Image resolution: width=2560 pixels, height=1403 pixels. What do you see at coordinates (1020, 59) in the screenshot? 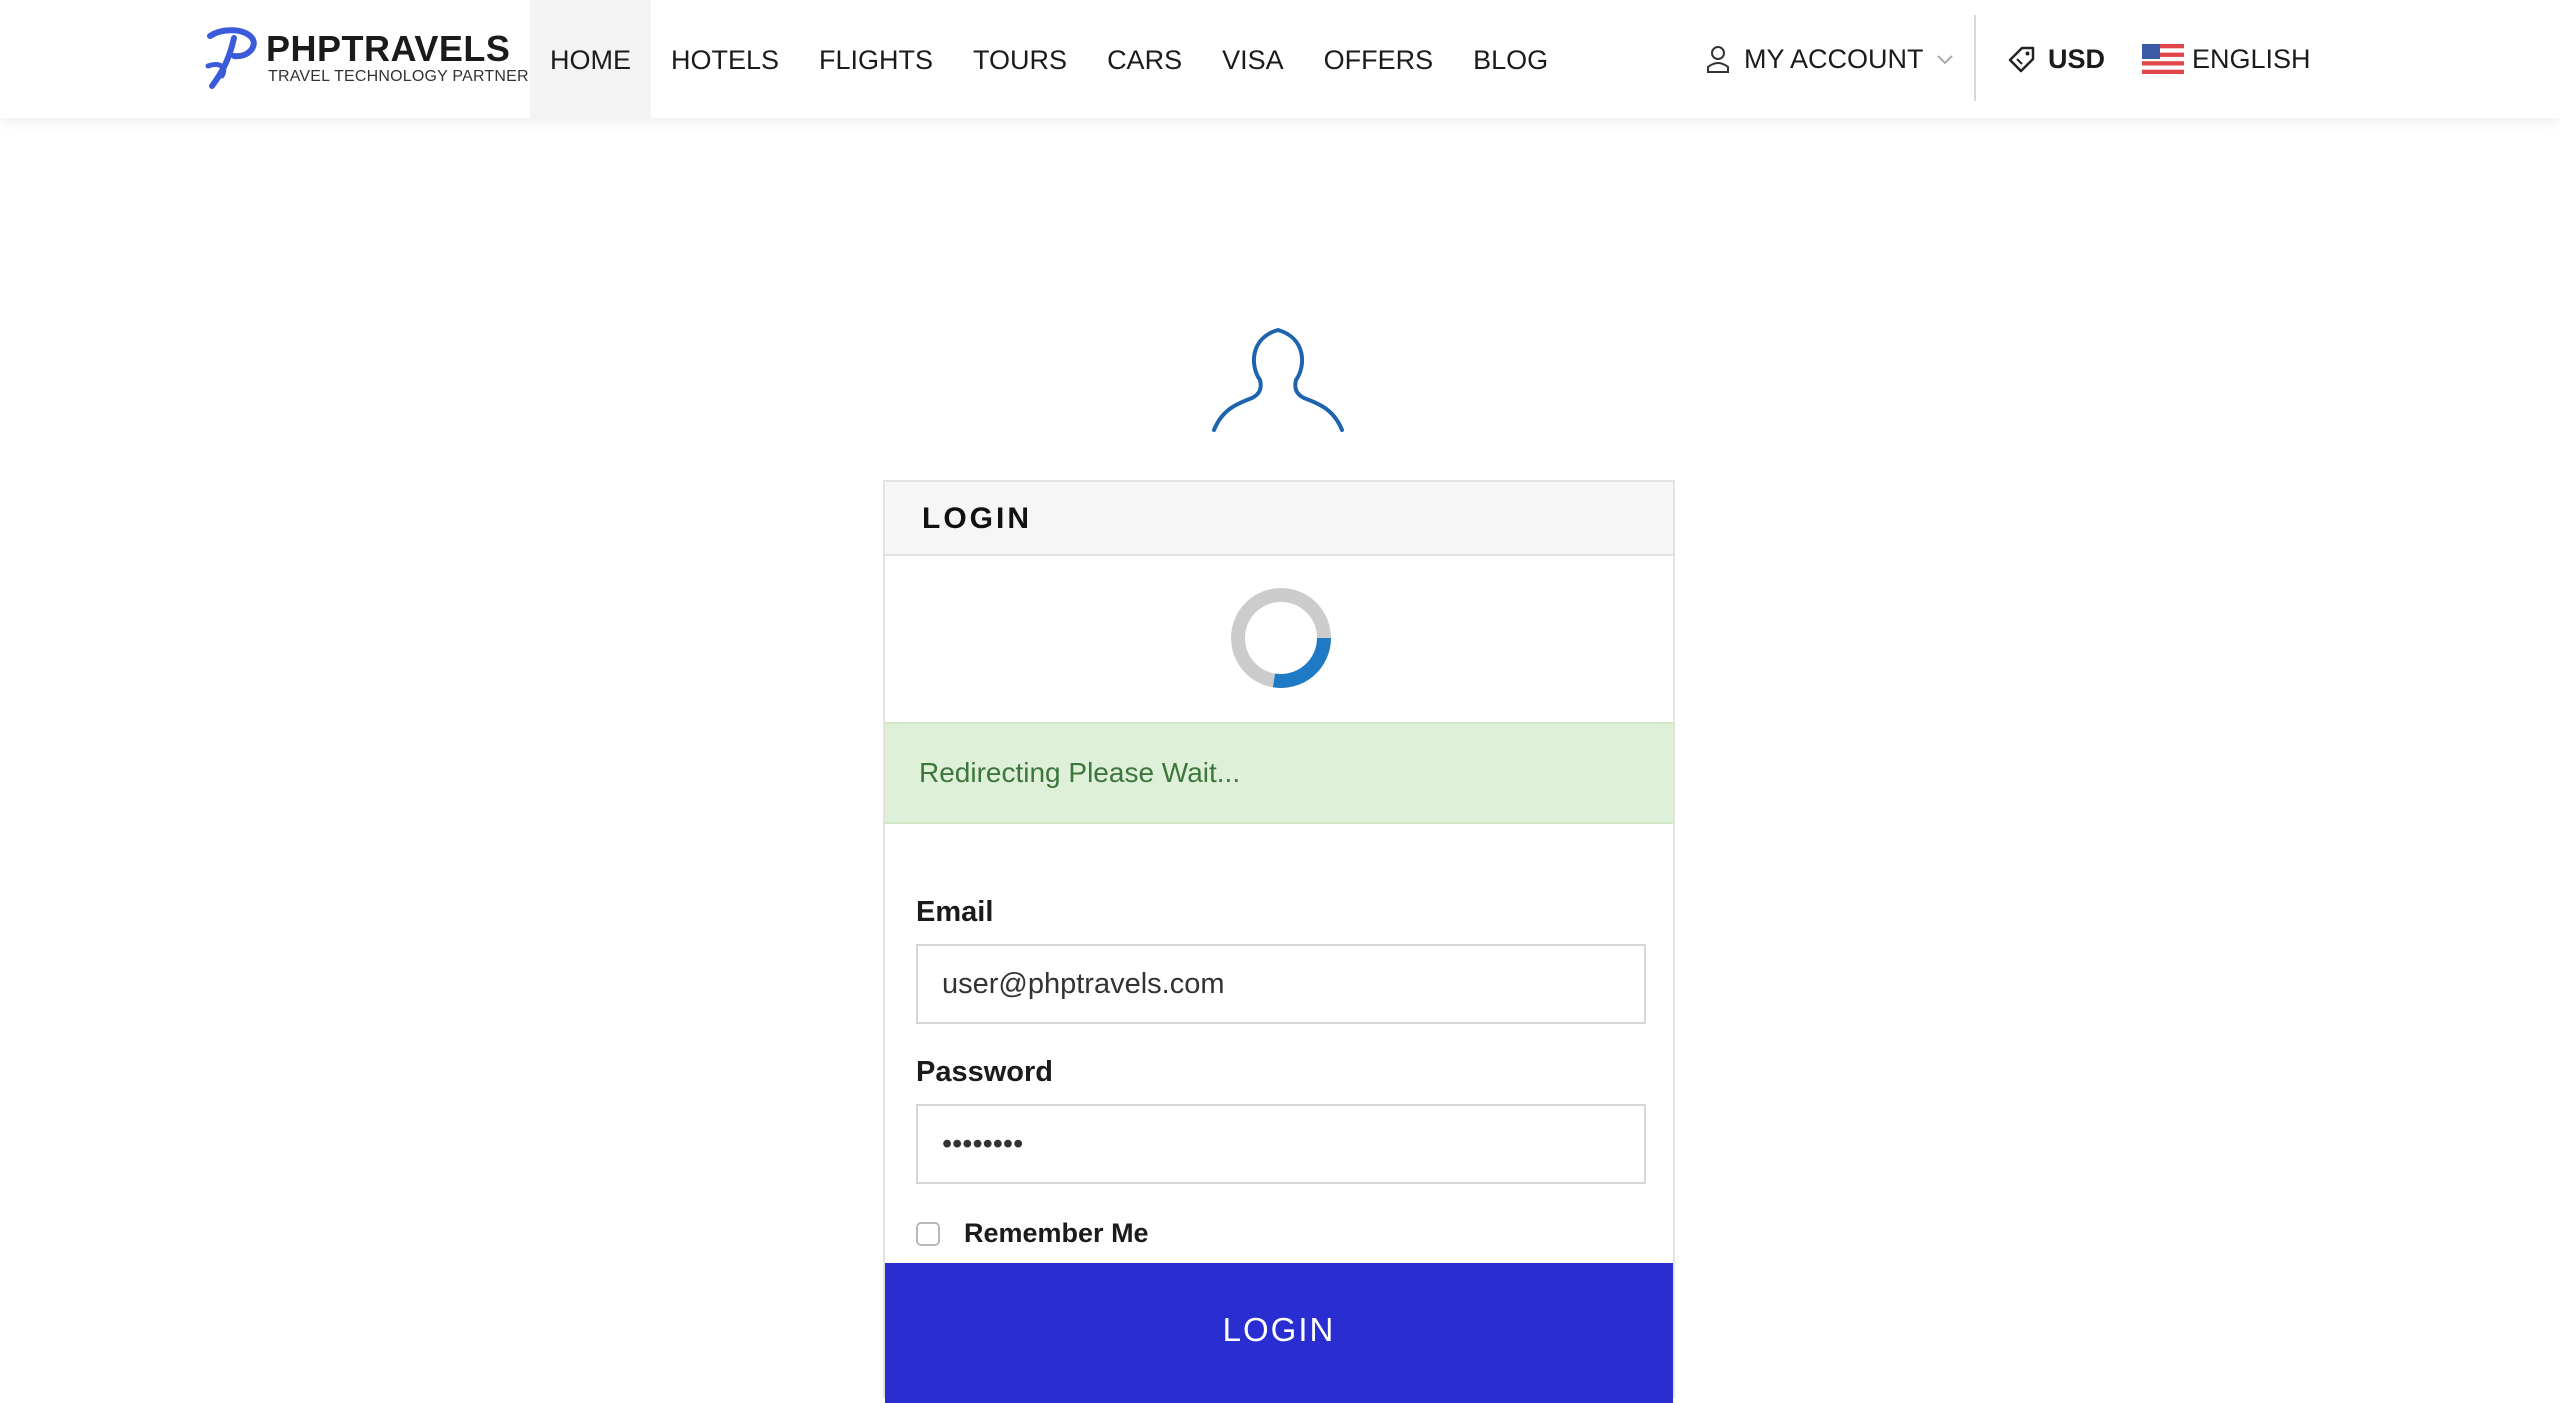
I see `nav-item-tours: TOURS` at bounding box center [1020, 59].